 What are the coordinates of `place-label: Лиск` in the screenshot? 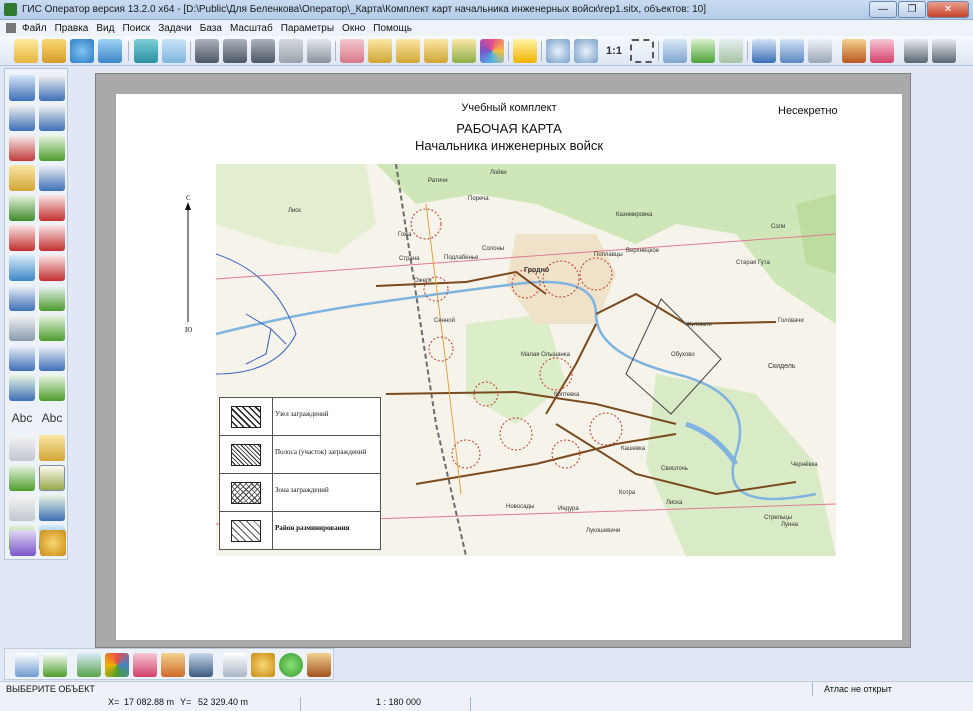 It's located at (294, 211).